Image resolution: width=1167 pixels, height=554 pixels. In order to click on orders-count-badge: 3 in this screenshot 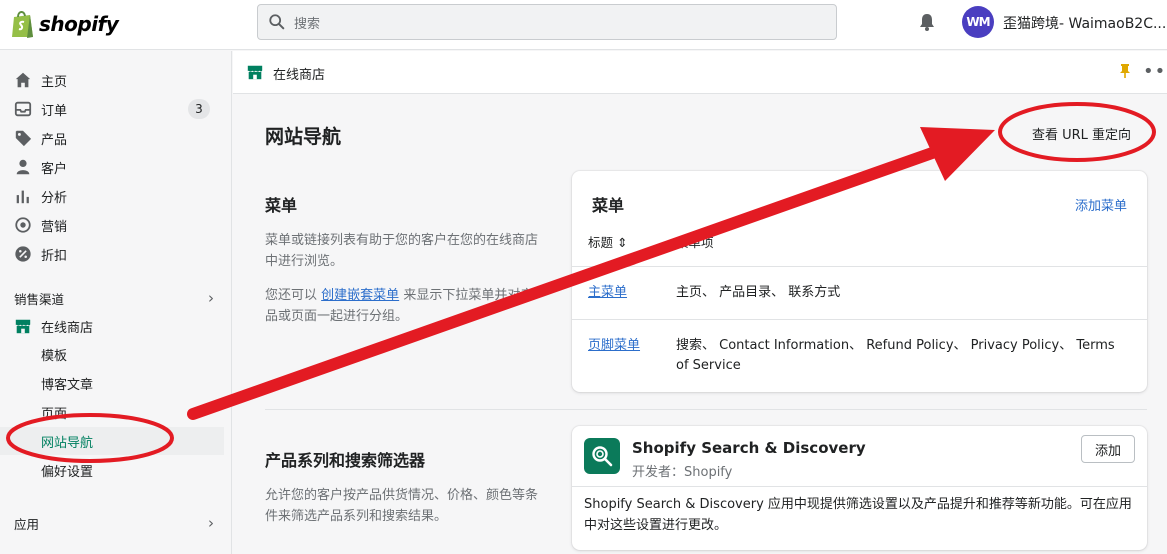, I will do `click(199, 109)`.